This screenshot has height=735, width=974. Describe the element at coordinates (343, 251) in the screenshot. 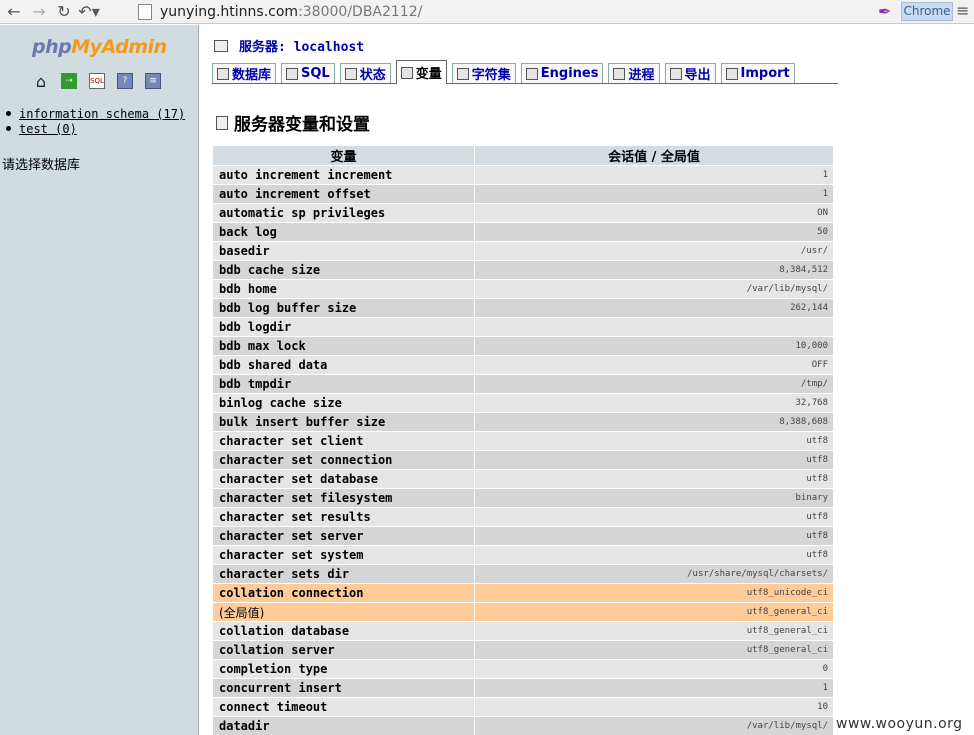

I see `variable-name: basedir` at that location.